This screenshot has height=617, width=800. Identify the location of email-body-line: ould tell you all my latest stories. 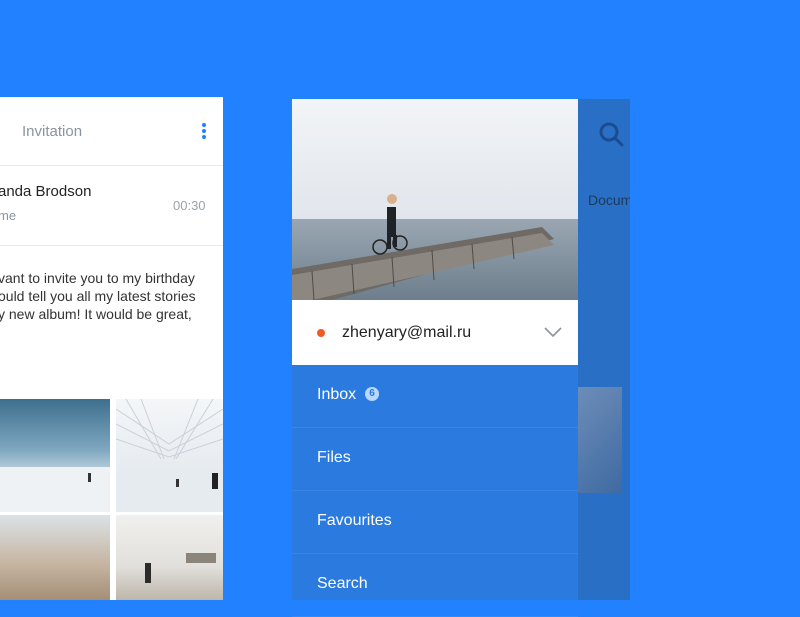
(98, 296).